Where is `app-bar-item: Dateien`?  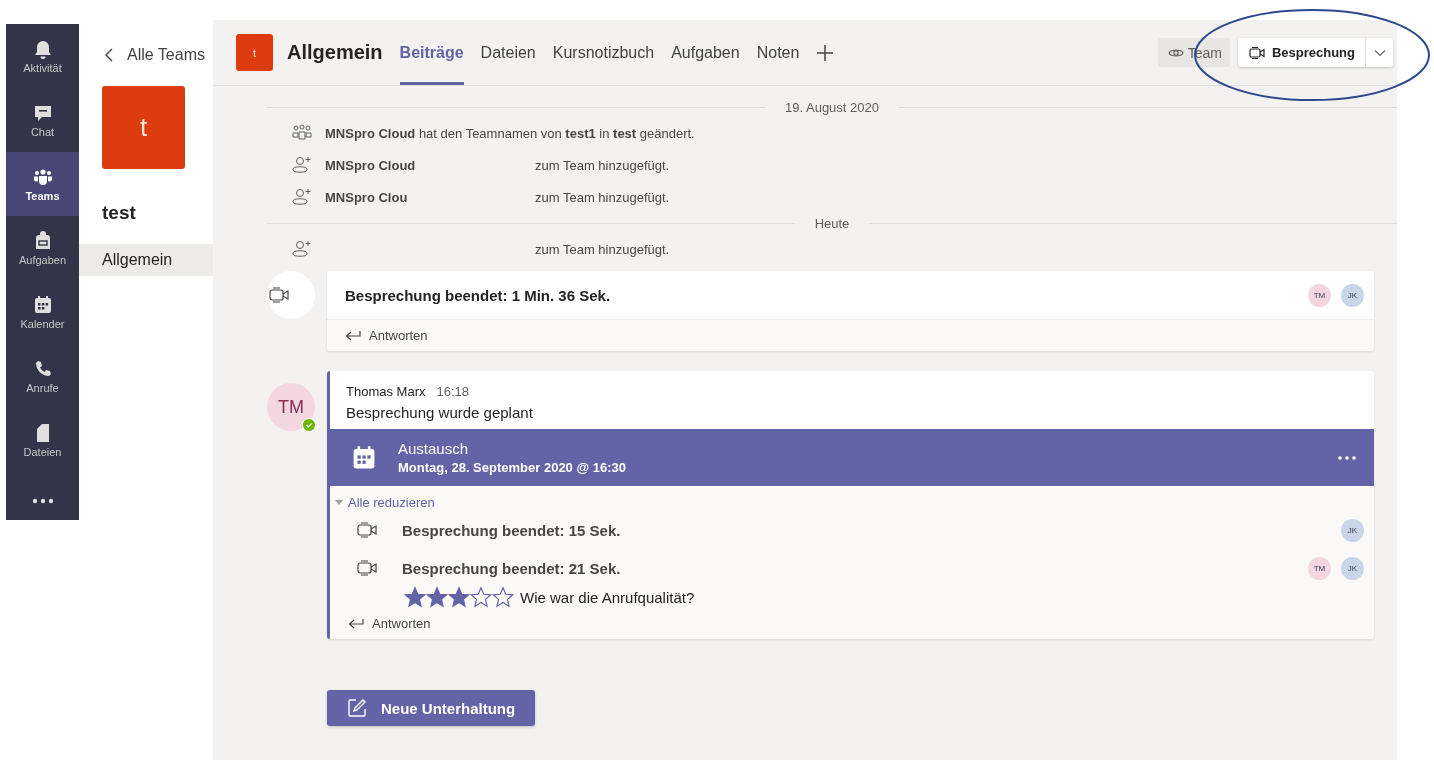 app-bar-item: Dateien is located at coordinates (42, 440).